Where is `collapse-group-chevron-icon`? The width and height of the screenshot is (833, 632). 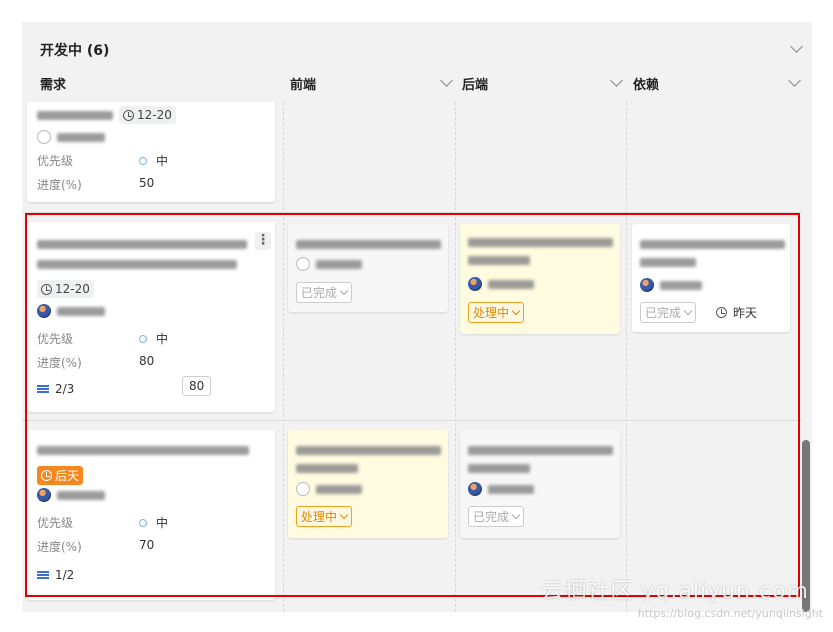 collapse-group-chevron-icon is located at coordinates (796, 46).